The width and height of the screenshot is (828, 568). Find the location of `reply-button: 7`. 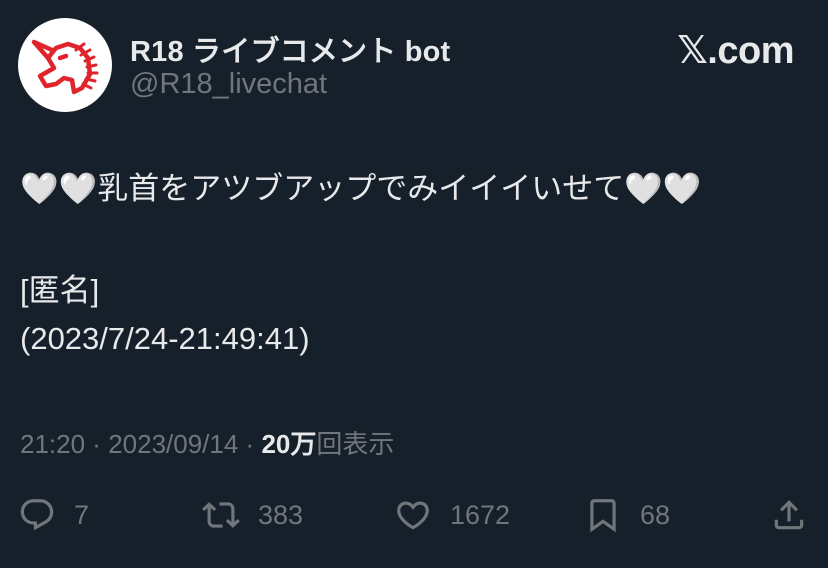

reply-button: 7 is located at coordinates (53, 515).